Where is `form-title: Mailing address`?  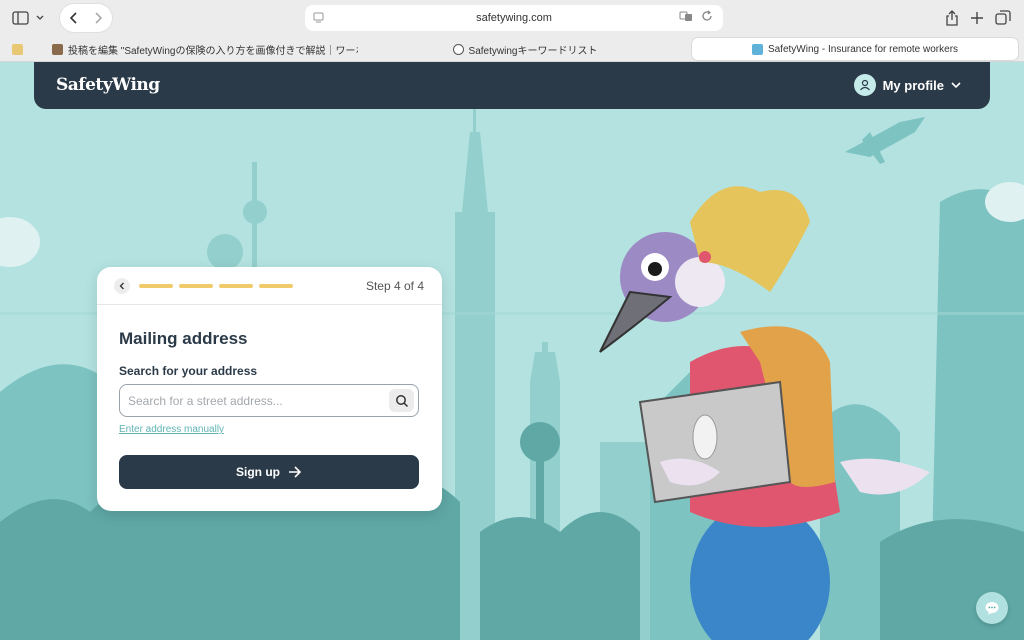 form-title: Mailing address is located at coordinates (183, 338).